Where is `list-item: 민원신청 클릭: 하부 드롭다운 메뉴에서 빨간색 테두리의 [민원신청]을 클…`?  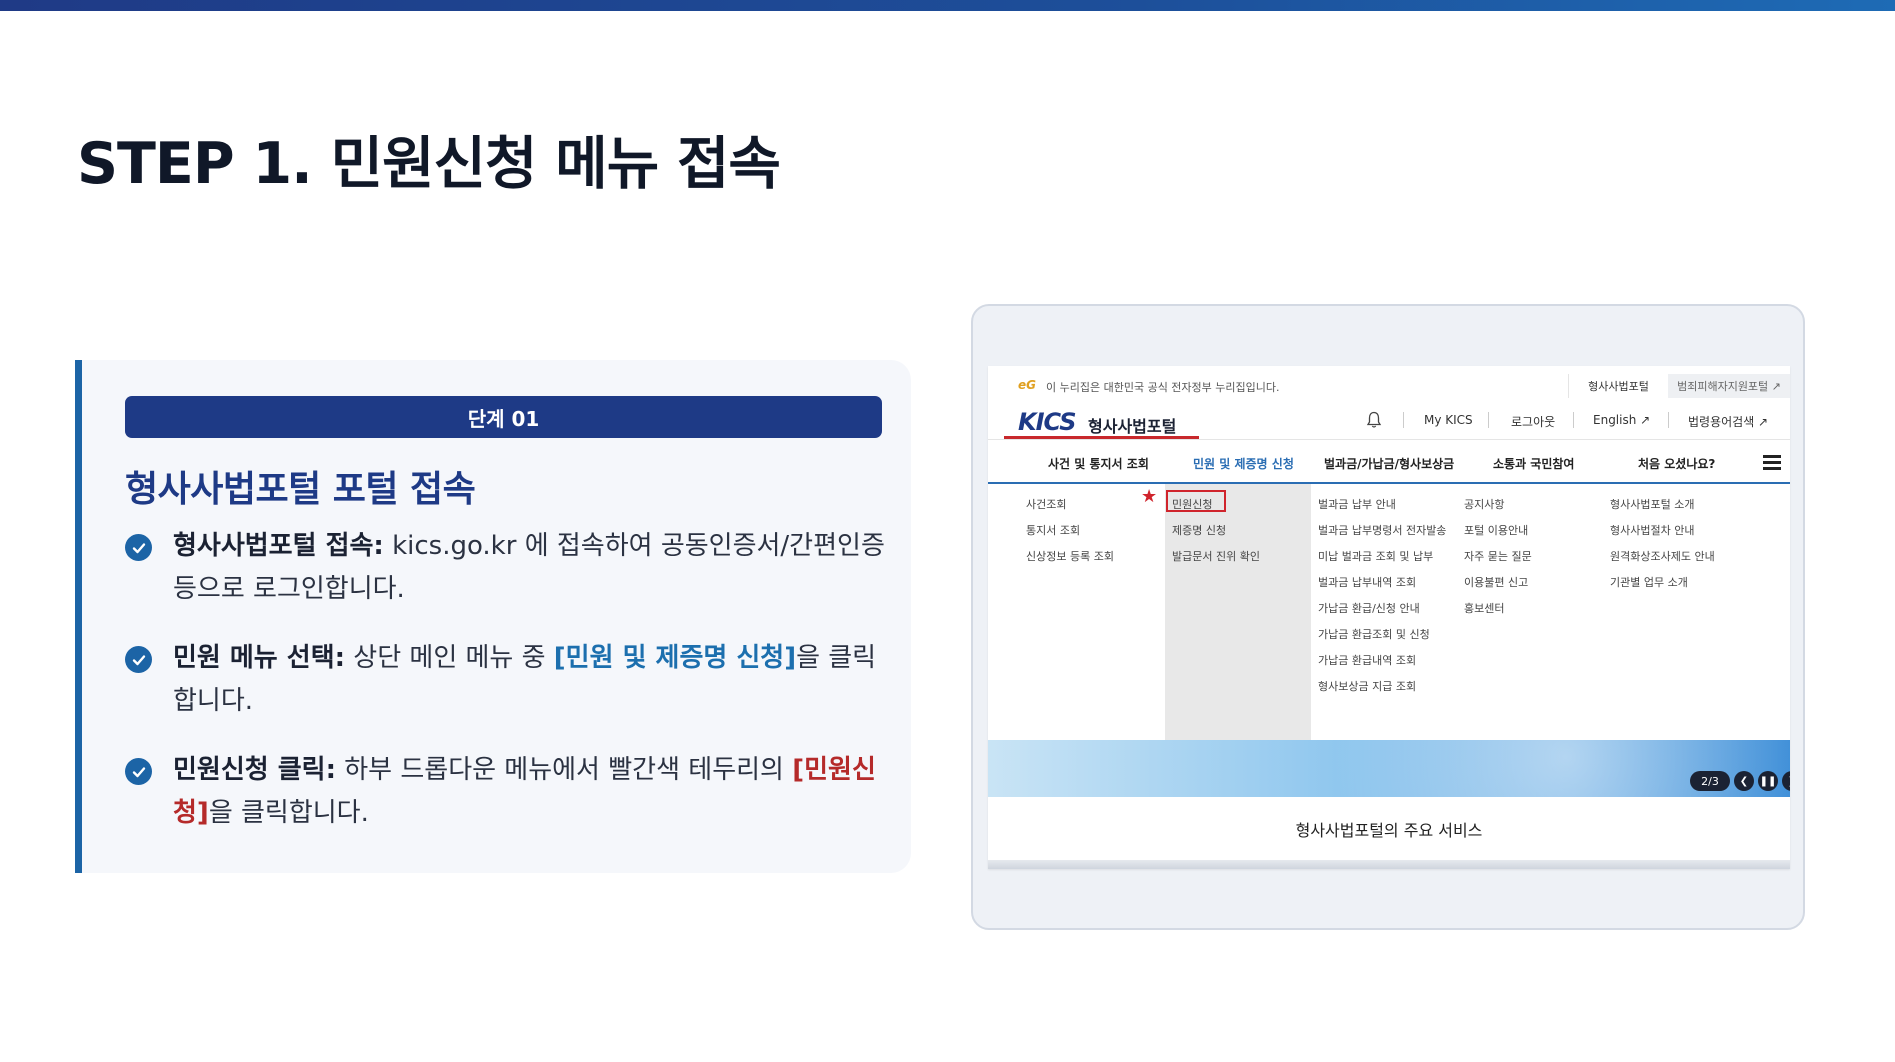
list-item: 민원신청 클릭: 하부 드롭다운 메뉴에서 빨간색 테두리의 [민원신청]을 클… is located at coordinates (505, 792).